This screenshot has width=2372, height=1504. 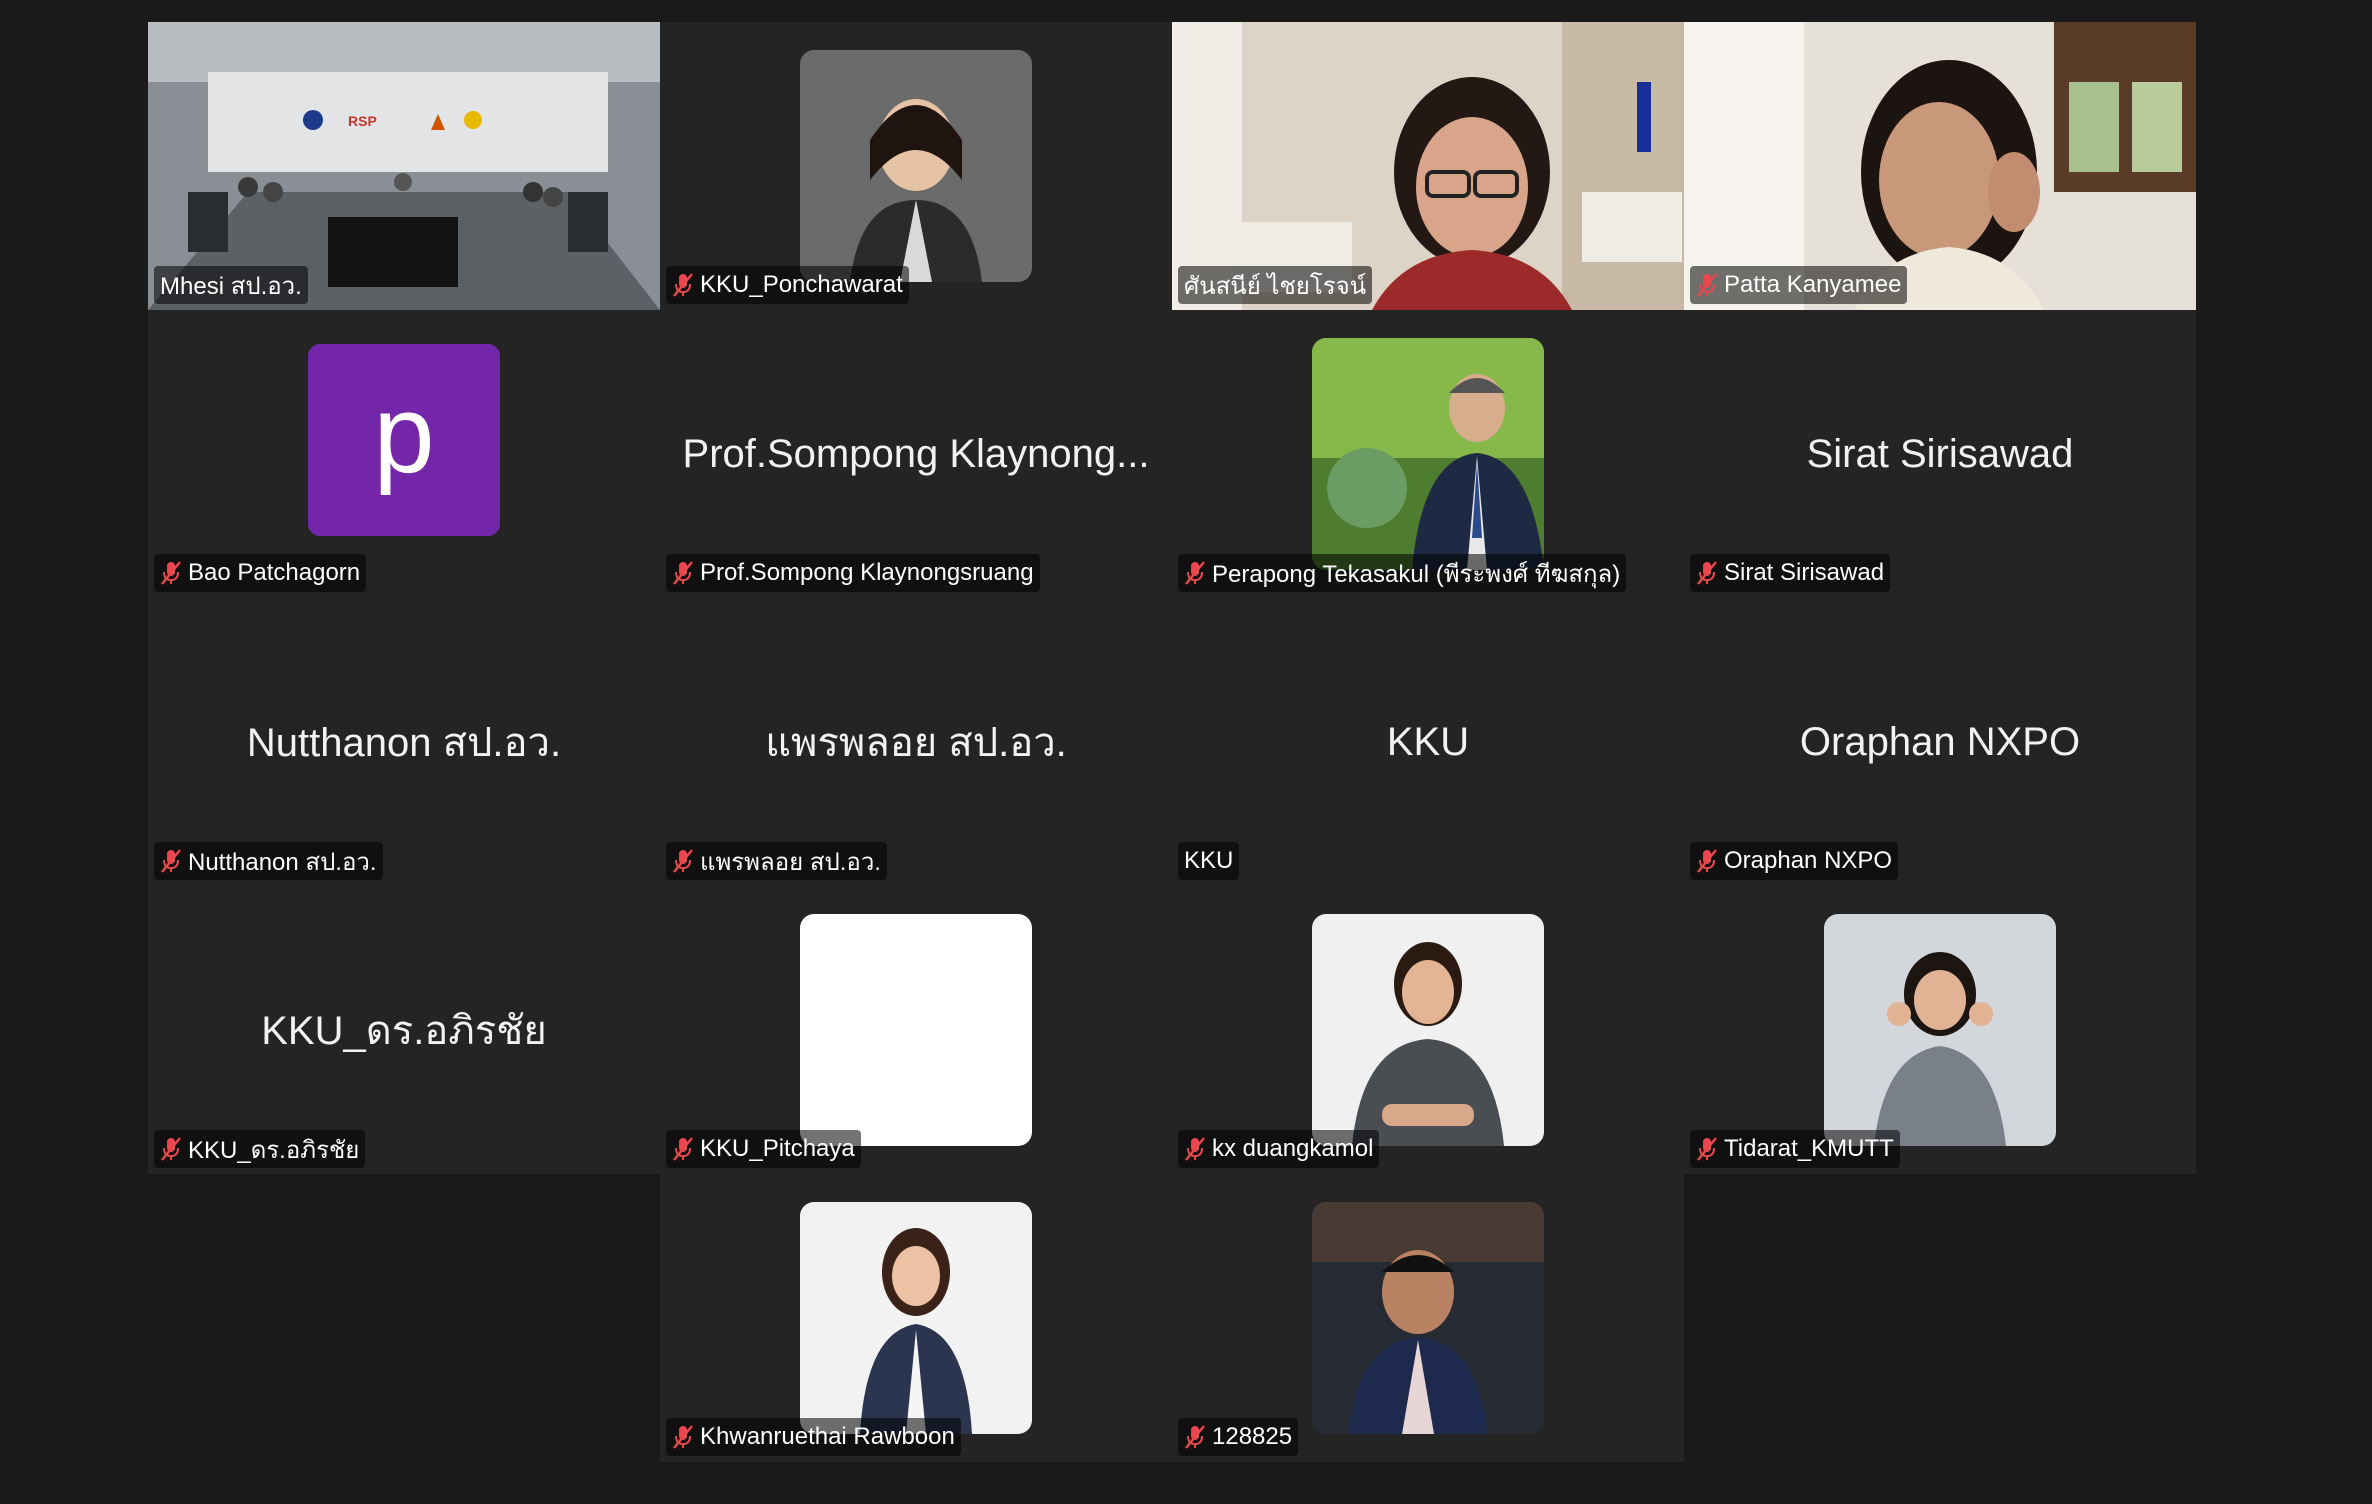 I want to click on video-tile-kx-duangkamol: kx duangkamol, so click(x=1428, y=1030).